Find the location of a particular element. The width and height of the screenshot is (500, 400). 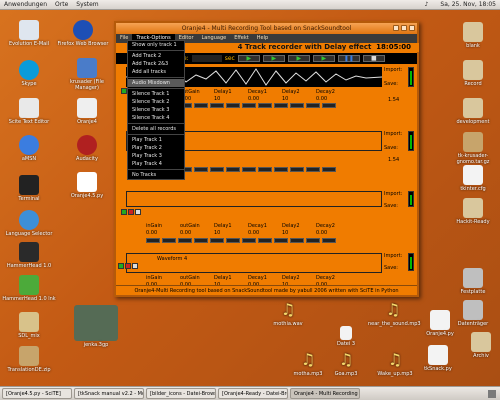

play-button: ▶ is located at coordinates (273, 58).